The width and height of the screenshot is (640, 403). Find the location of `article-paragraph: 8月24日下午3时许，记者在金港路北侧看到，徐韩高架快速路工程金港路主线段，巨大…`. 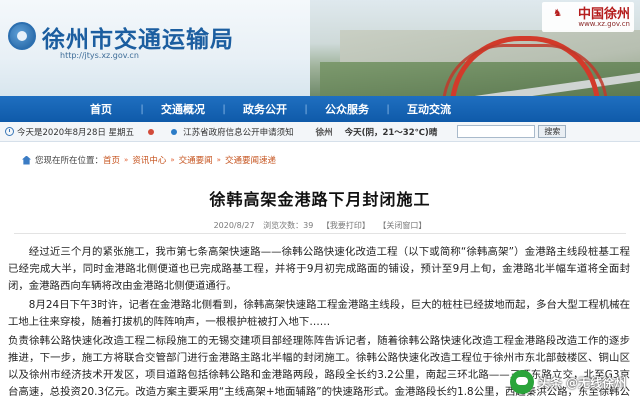

article-paragraph: 8月24日下午3时许，记者在金港路北侧看到，徐韩高架快速路工程金港路主线段，巨大… is located at coordinates (319, 313).